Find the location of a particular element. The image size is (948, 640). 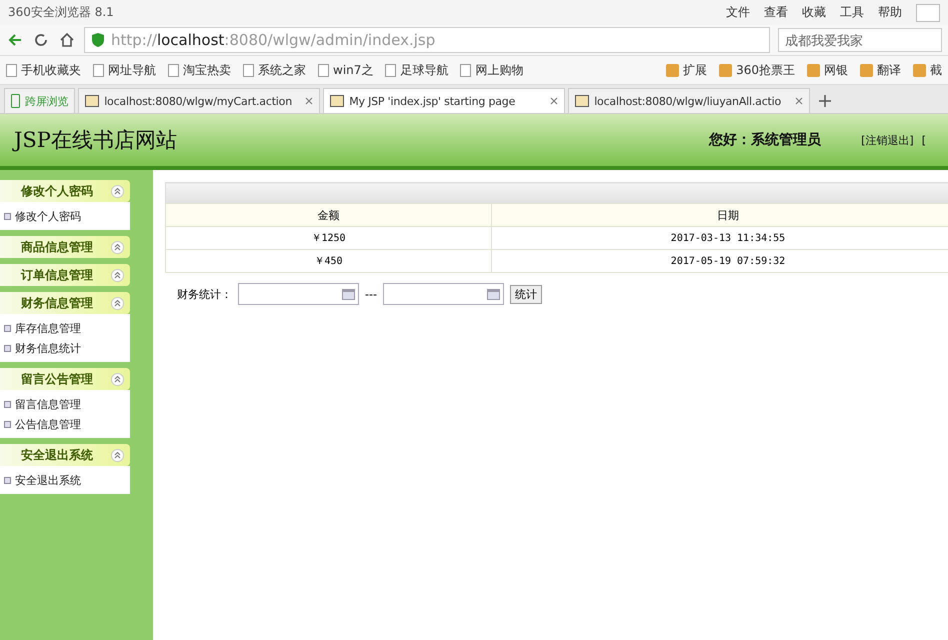

site-title: JSP在线书店网站 is located at coordinates (96, 140).